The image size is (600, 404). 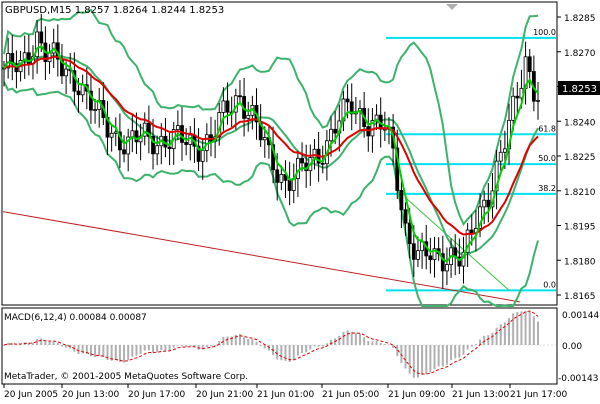 I want to click on chart-title: GBPUSD,M15 1.8257 1.8264 1.8244 1.8253, so click(x=114, y=10).